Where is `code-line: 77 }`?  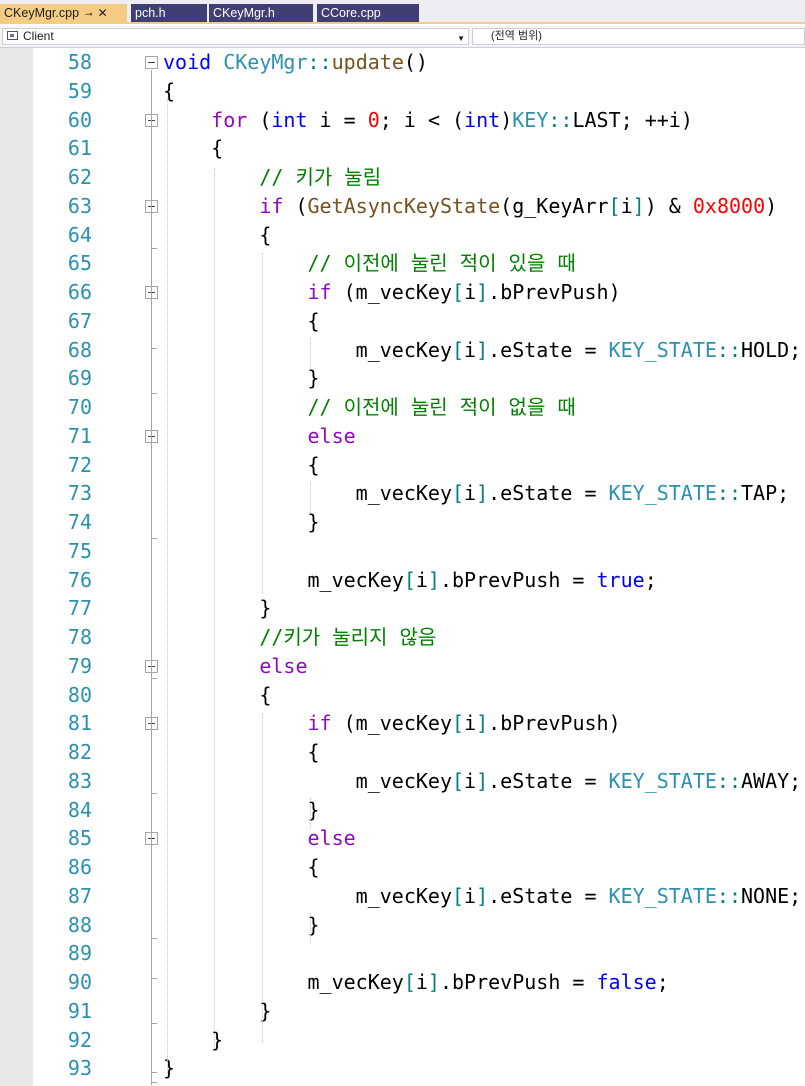 code-line: 77 } is located at coordinates (402, 608).